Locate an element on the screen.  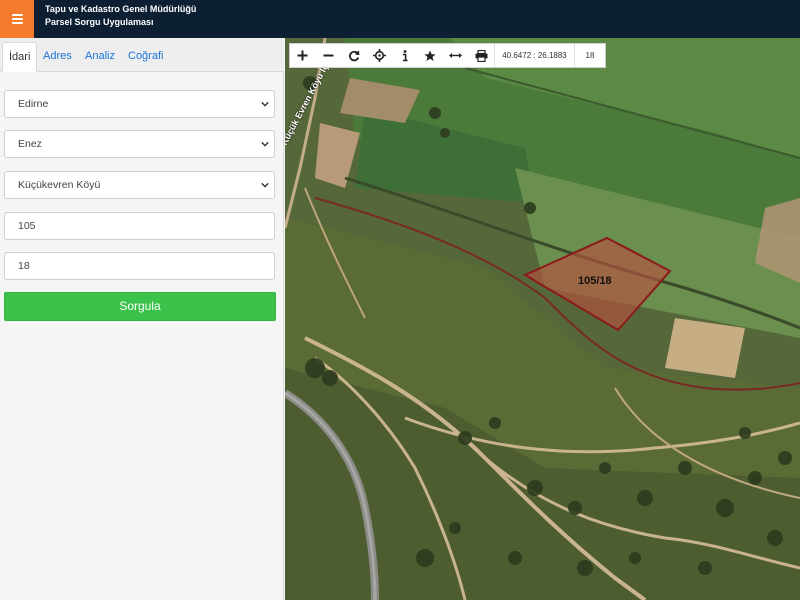
org-title: Tapu ve Kadastro Genel Müdürlüğü is located at coordinates (121, 9).